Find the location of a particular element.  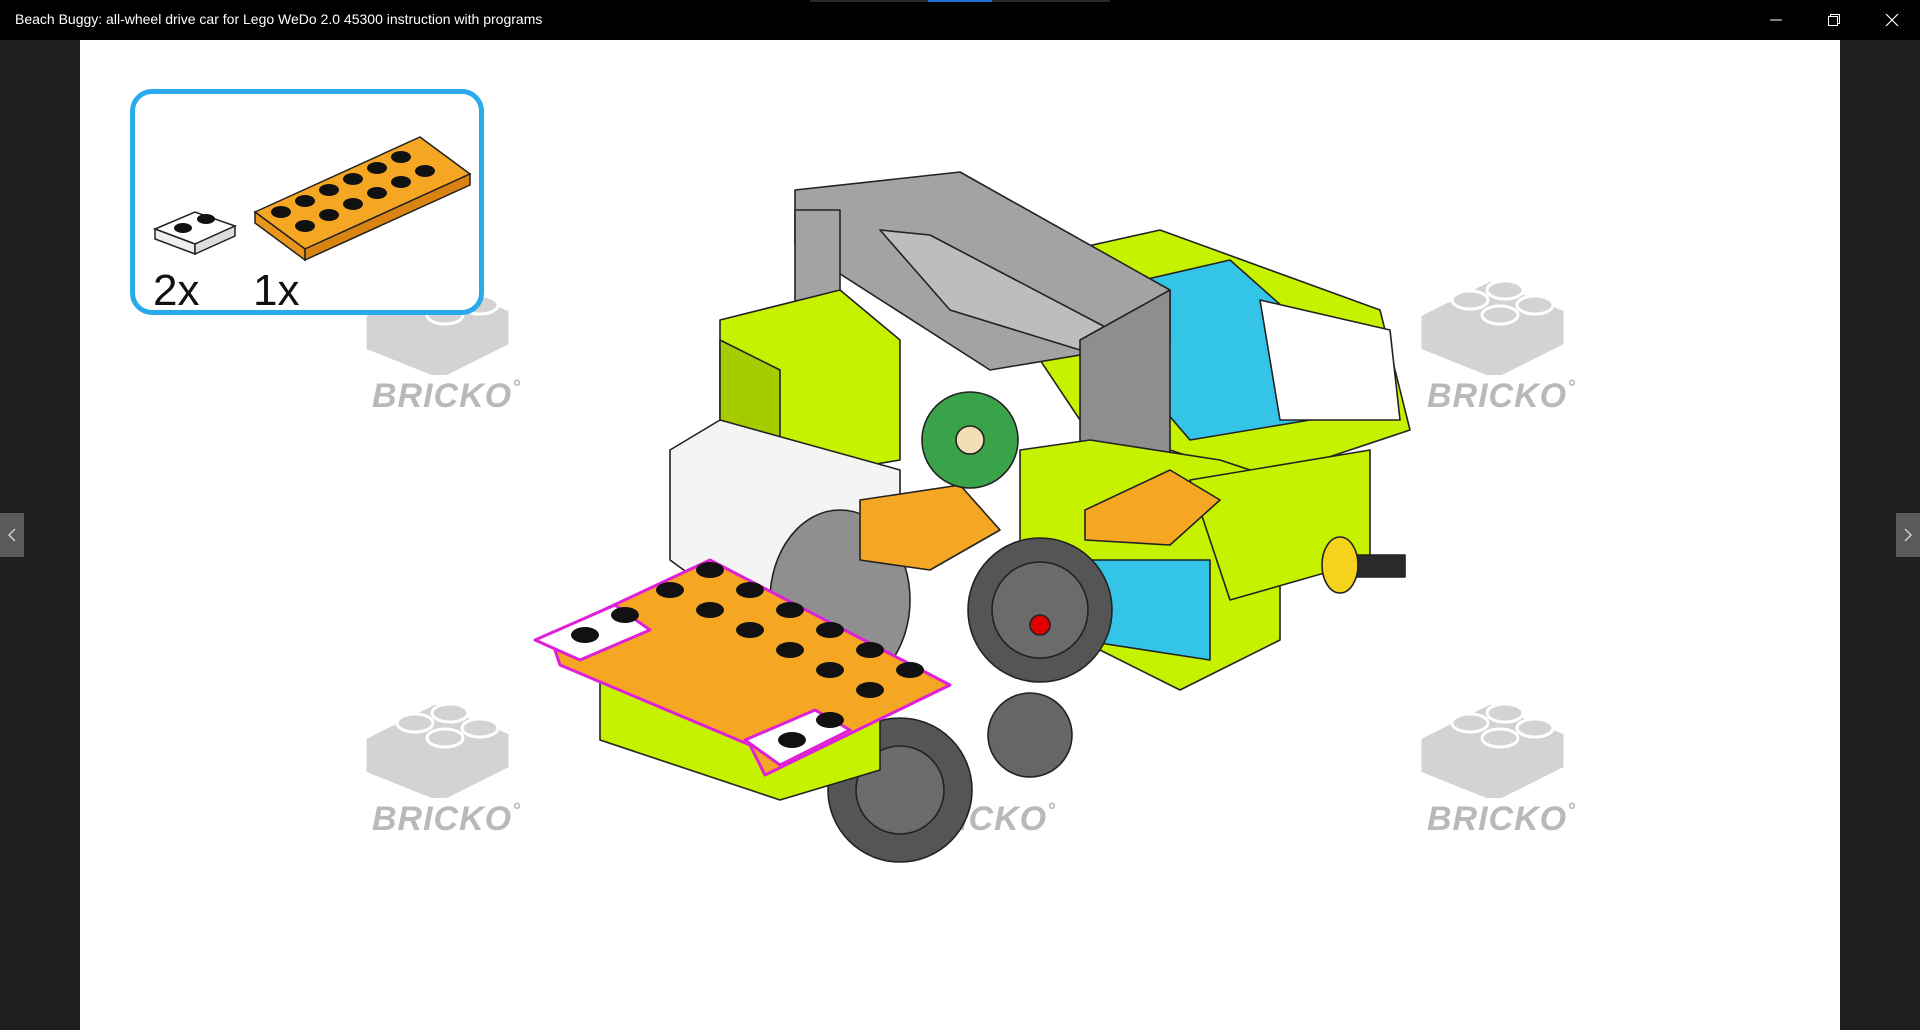

minimize-icon is located at coordinates (1776, 20).